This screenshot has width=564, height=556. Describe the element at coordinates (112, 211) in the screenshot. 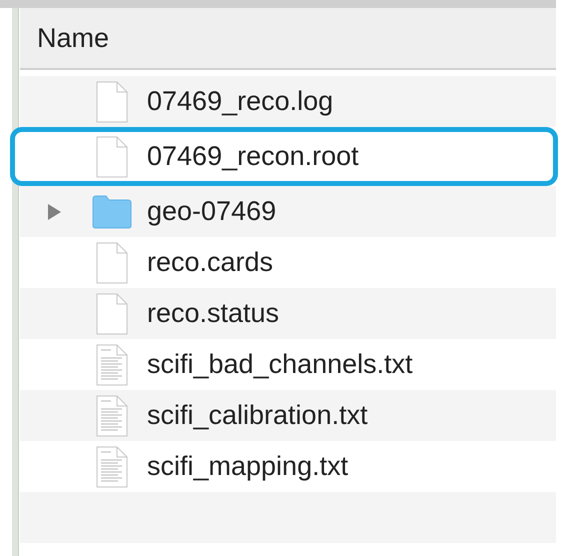

I see `folder-icon` at that location.